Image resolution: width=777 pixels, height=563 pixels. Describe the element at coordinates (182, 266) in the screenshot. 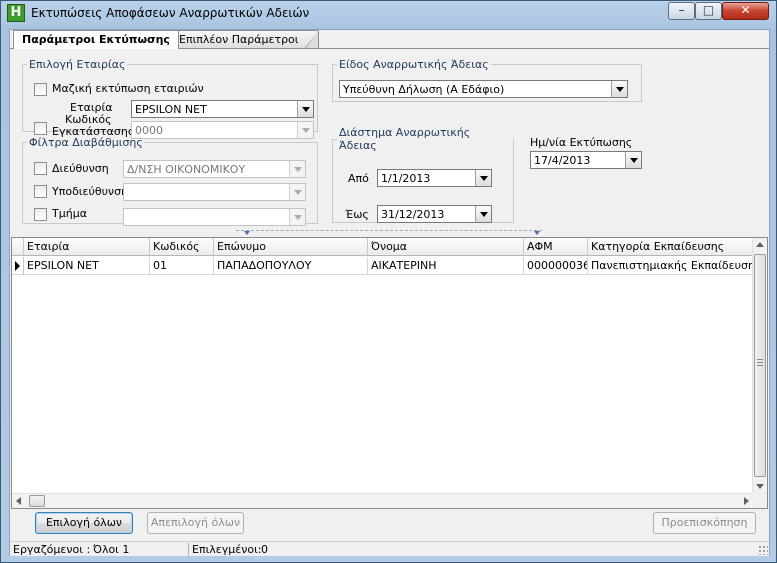

I see `cell-code: 01` at that location.